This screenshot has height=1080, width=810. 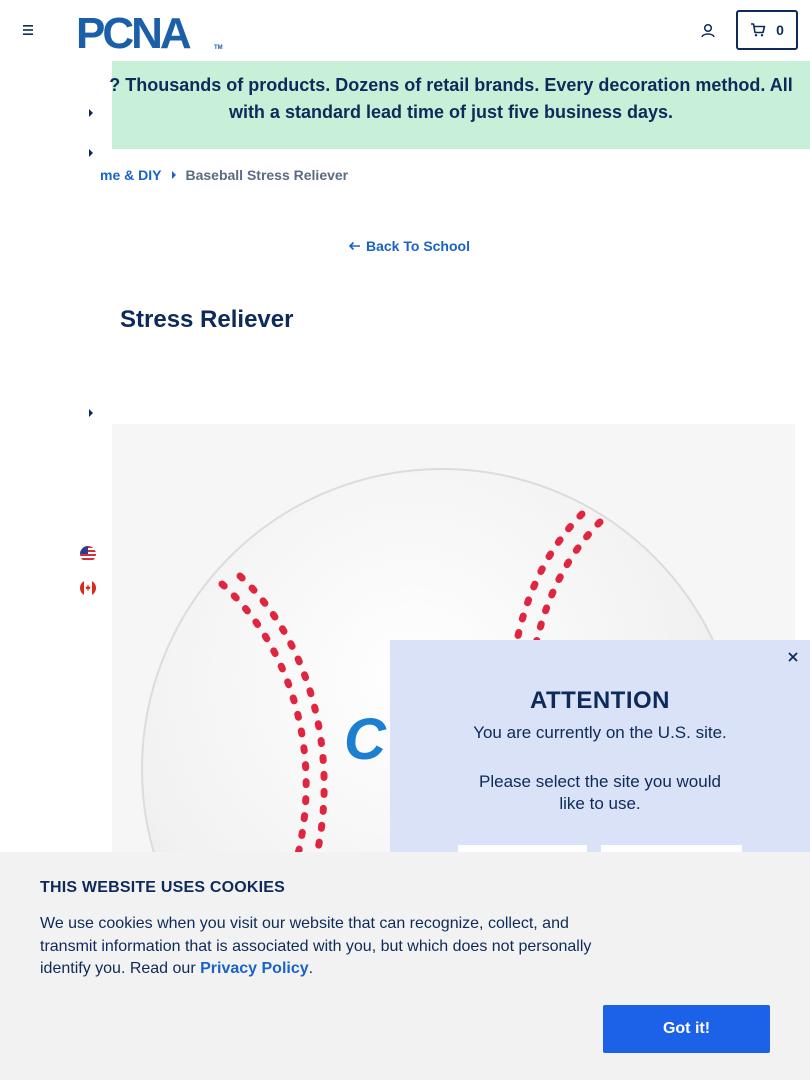 What do you see at coordinates (365, 739) in the screenshot?
I see `product-imprint: C` at bounding box center [365, 739].